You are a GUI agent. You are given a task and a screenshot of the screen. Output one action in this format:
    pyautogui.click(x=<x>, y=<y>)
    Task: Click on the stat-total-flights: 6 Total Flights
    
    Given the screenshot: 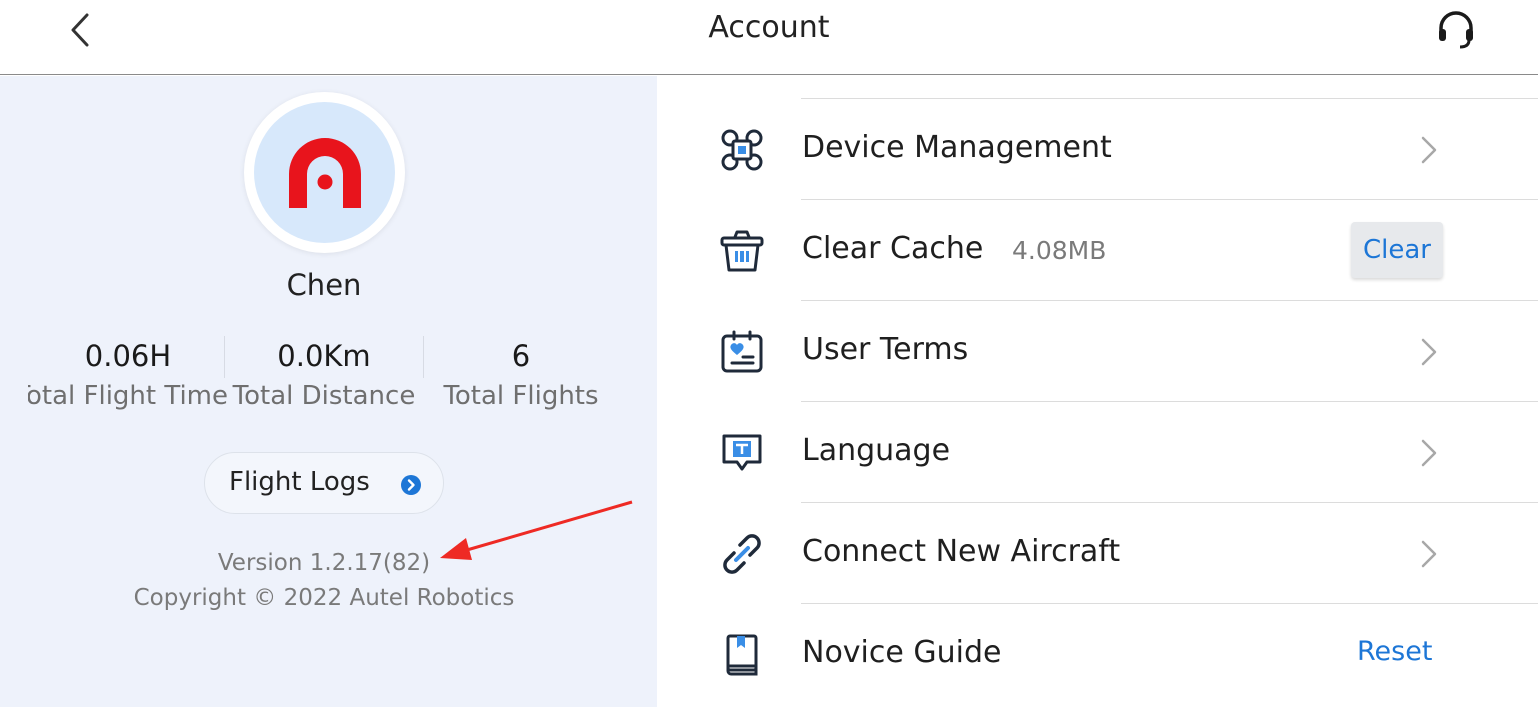 What is the action you would take?
    pyautogui.click(x=521, y=376)
    